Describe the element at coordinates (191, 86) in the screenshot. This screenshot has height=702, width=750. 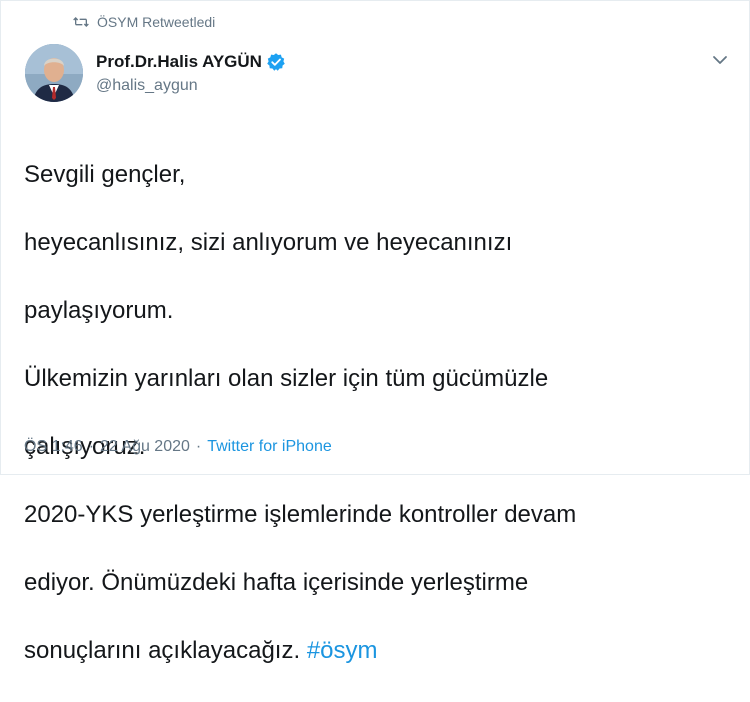
I see `handle: @halis_aygun` at that location.